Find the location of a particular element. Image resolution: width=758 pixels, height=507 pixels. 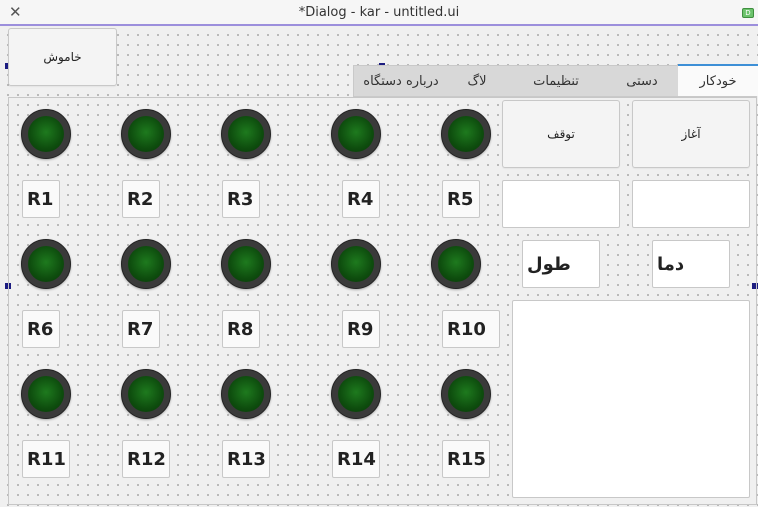

tab-log: لاگ is located at coordinates (477, 81).